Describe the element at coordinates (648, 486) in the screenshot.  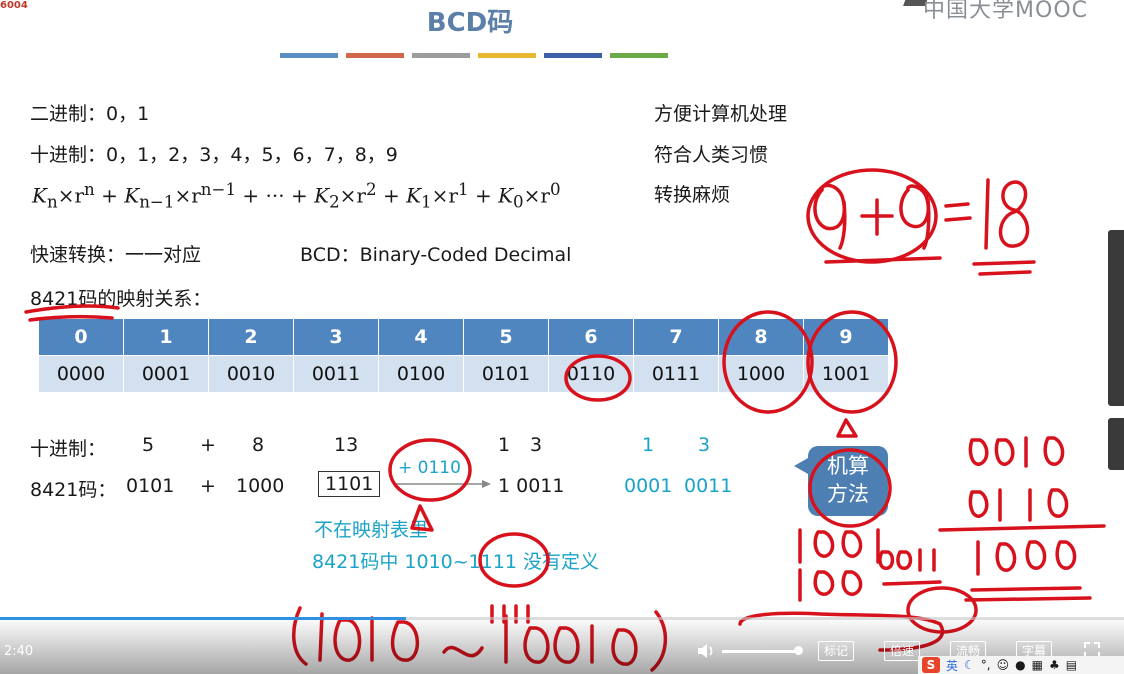
I see `example-code-cyan-1: 0001` at that location.